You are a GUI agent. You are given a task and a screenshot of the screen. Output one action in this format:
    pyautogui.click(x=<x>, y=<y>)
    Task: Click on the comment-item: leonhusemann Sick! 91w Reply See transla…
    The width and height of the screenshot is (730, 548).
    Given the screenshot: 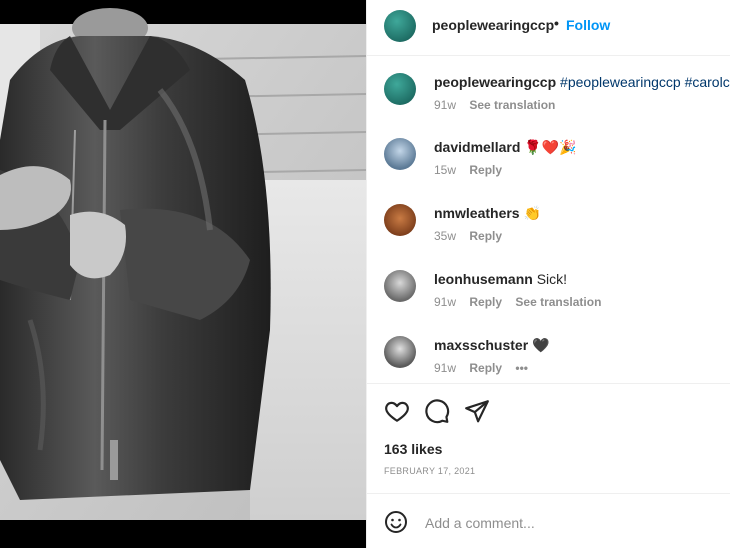 What is the action you would take?
    pyautogui.click(x=548, y=284)
    